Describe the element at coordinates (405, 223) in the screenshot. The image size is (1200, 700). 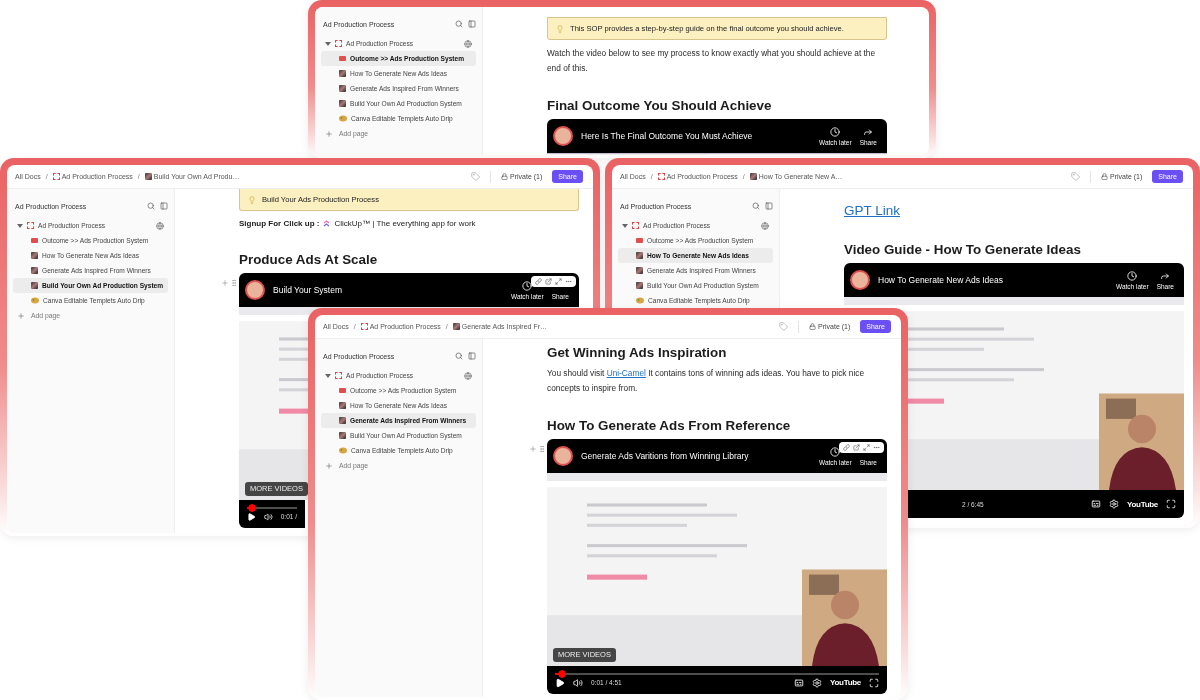
I see `clickup-link: ClickUp™ | The everything app for work` at that location.